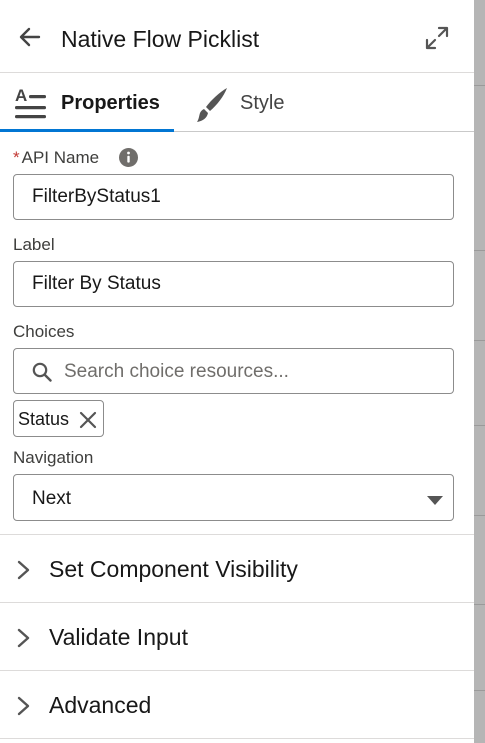 Image resolution: width=485 pixels, height=743 pixels. I want to click on text-lines-icon: A, so click(31, 106).